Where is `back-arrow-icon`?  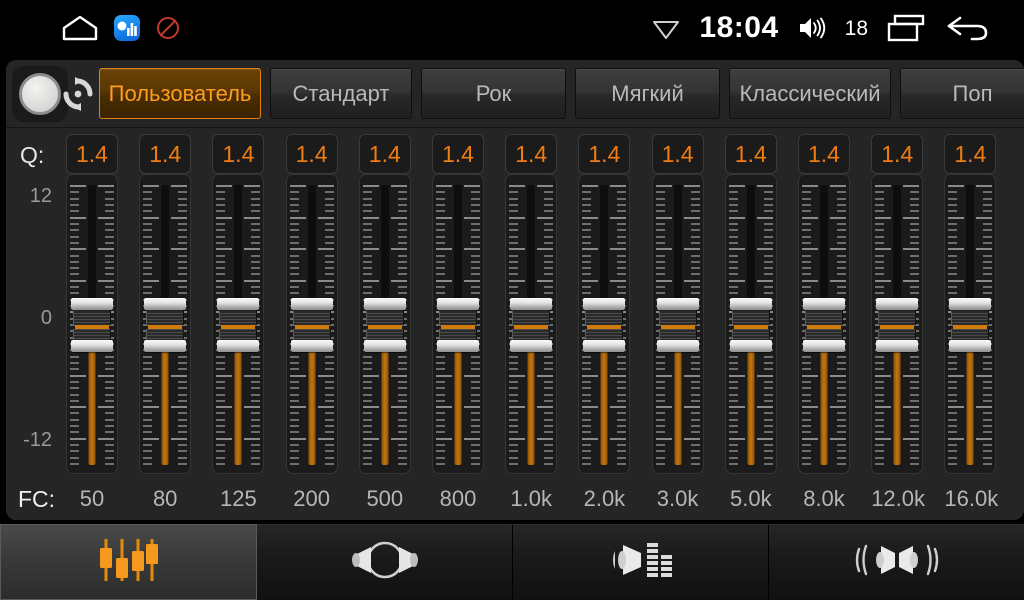 back-arrow-icon is located at coordinates (968, 28).